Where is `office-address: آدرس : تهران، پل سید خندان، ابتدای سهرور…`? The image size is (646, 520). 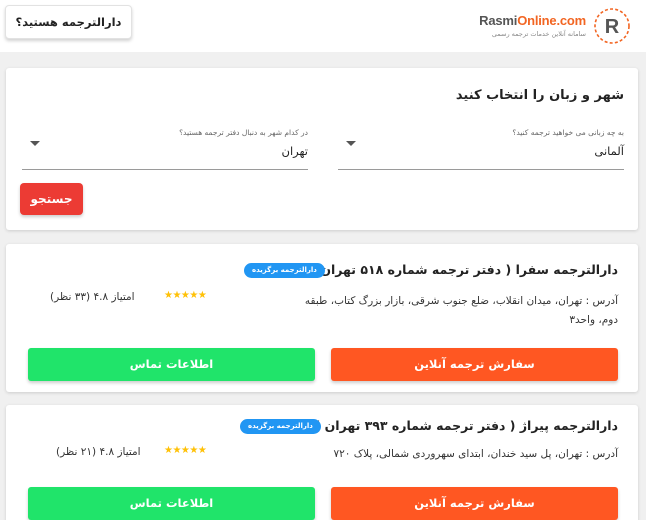 office-address: آدرس : تهران، پل سید خندان، ابتدای سهرور… is located at coordinates (475, 454).